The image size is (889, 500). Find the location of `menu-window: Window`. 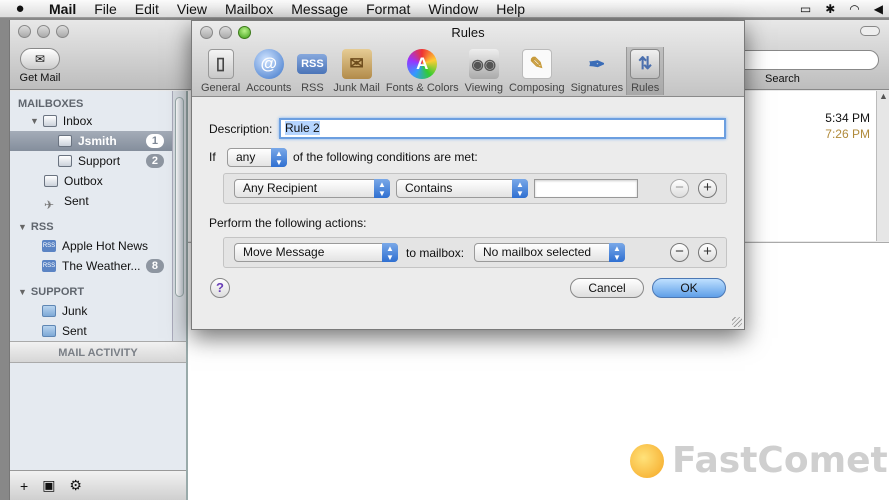

menu-window: Window is located at coordinates (453, 9).